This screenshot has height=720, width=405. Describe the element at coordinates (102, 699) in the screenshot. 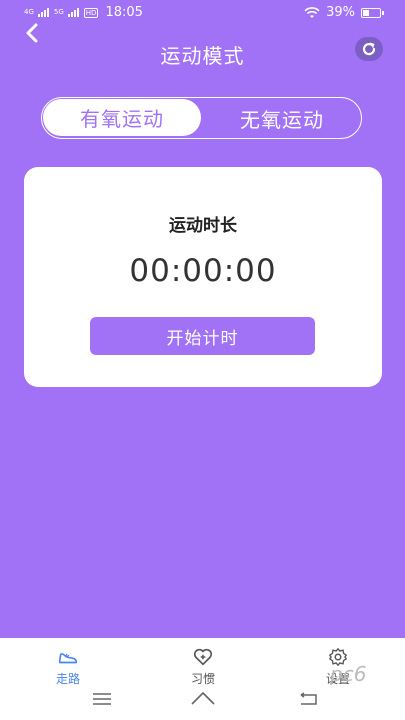

I see `menu-icon` at that location.